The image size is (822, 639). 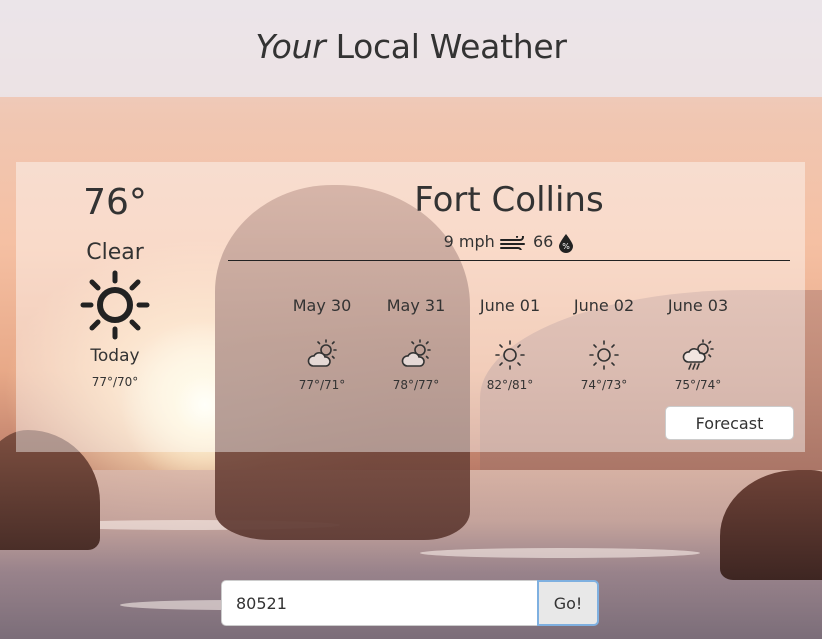 I want to click on humidity-drop-icon: %, so click(x=566, y=243).